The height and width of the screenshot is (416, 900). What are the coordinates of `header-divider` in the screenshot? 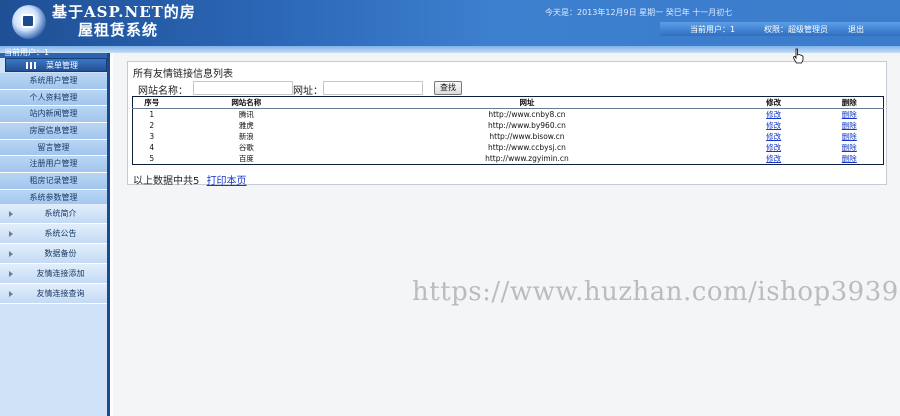 It's located at (450, 49).